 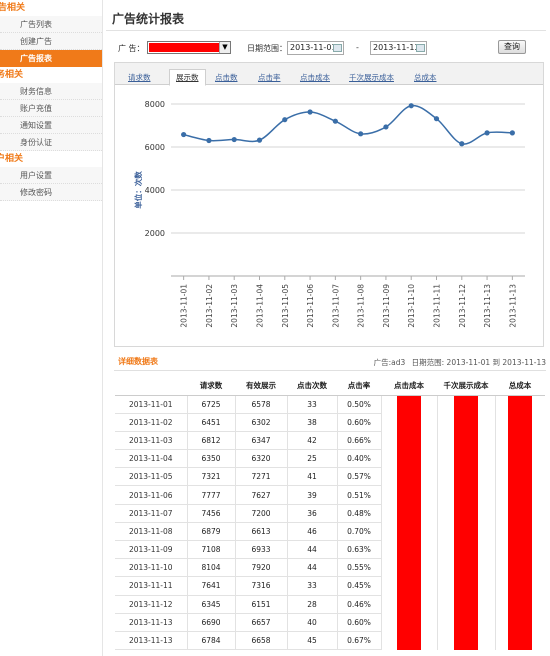 What do you see at coordinates (151, 386) in the screenshot?
I see `column-header-date` at bounding box center [151, 386].